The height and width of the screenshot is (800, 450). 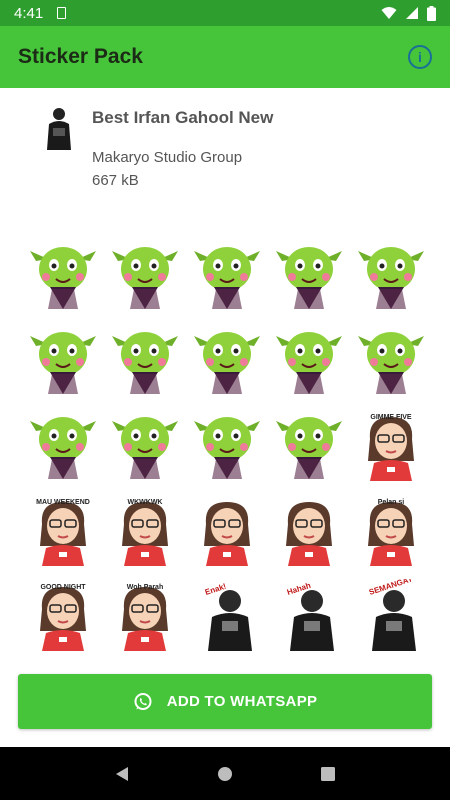 I want to click on button-area: ADD TO WHATSAPP, so click(x=225, y=706).